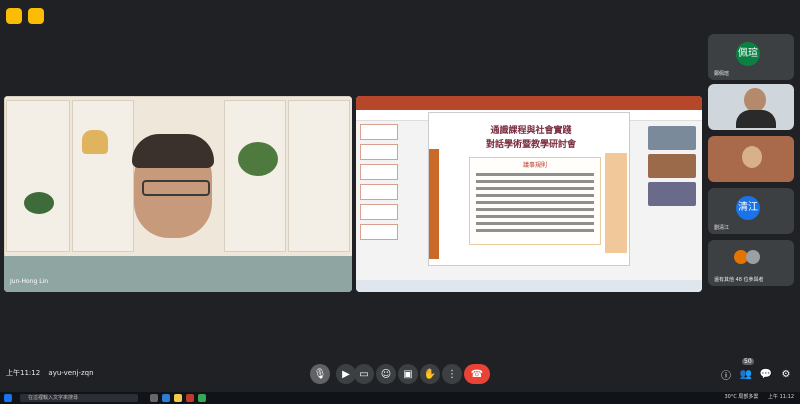 The image size is (800, 404). What do you see at coordinates (722, 74) in the screenshot?
I see `side-tile-label: 鄭佩瑄` at bounding box center [722, 74].